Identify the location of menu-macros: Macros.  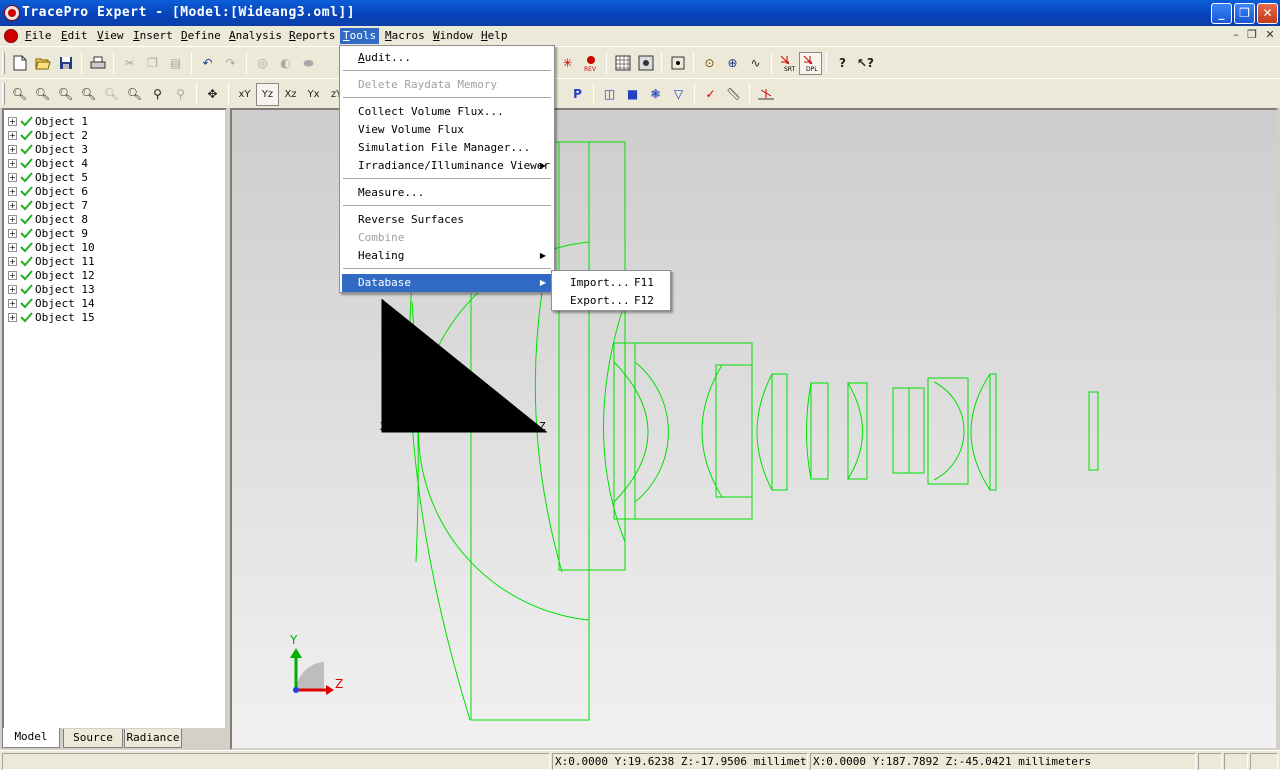
(405, 36).